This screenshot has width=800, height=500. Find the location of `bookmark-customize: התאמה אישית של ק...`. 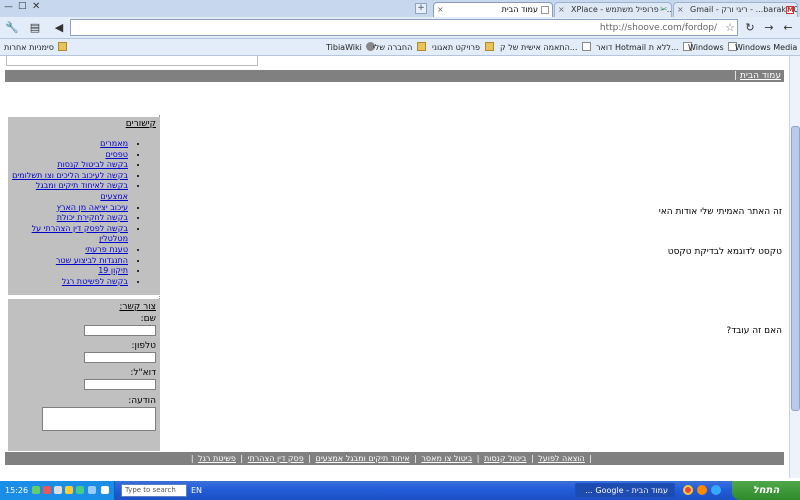

bookmark-customize: התאמה אישית של ק... is located at coordinates (546, 48).